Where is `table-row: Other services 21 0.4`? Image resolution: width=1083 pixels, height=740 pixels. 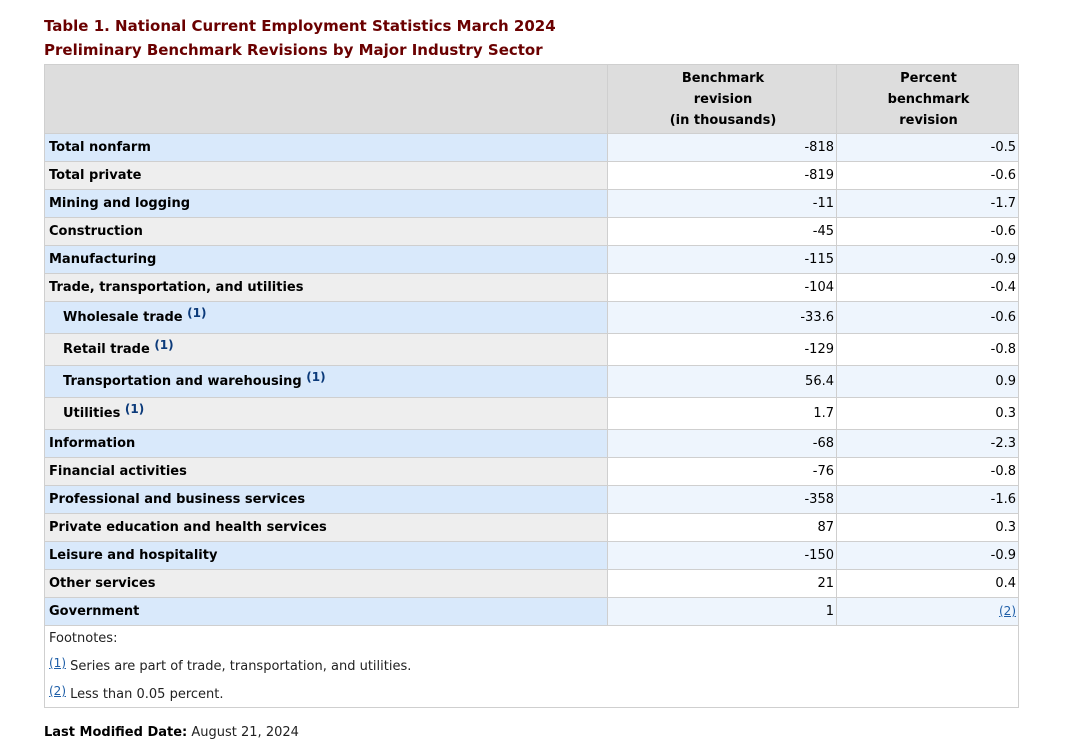
table-row: Other services 21 0.4 is located at coordinates (531, 583).